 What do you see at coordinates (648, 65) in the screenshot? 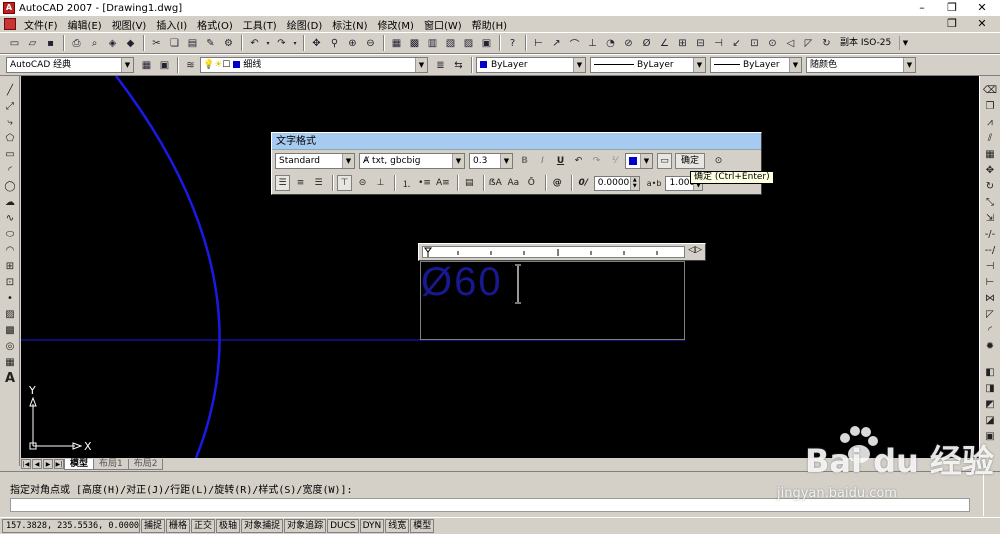
I see `linetype-select: ByLayer ▼` at bounding box center [648, 65].